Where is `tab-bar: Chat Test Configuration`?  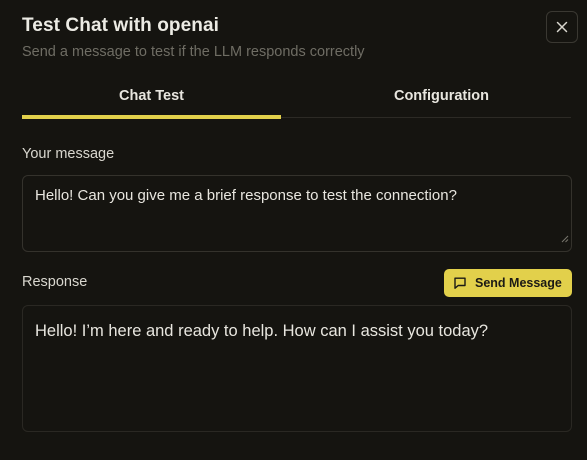 tab-bar: Chat Test Configuration is located at coordinates (296, 99).